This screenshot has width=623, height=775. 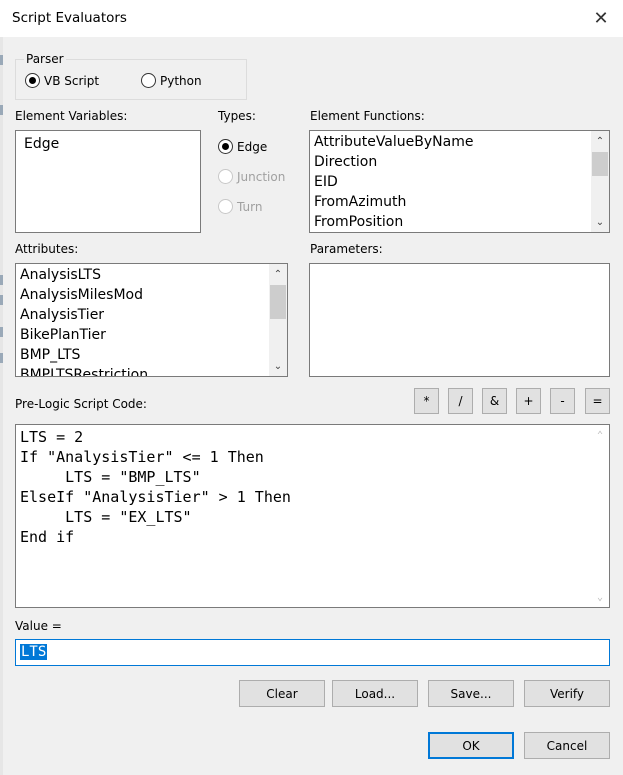 I want to click on parser-python-radio: Python, so click(x=171, y=80).